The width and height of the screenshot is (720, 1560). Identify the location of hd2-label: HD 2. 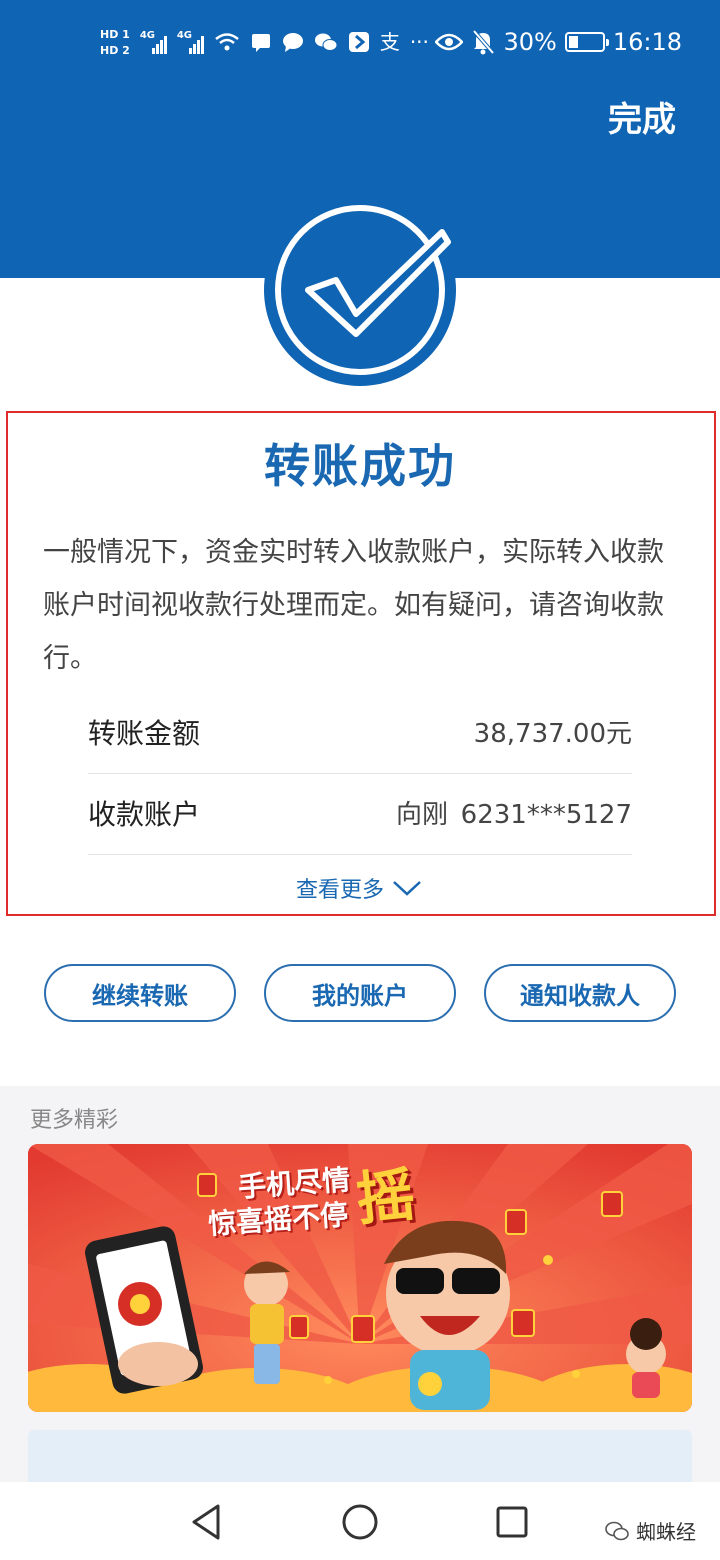
(115, 50).